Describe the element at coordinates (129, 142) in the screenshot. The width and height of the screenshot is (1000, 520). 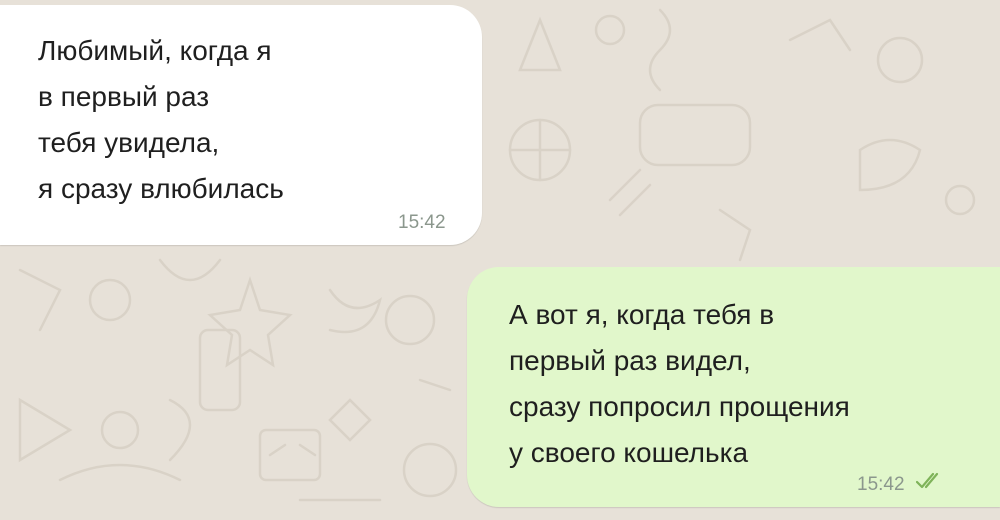
I see `message-line: тебя увидела,` at that location.